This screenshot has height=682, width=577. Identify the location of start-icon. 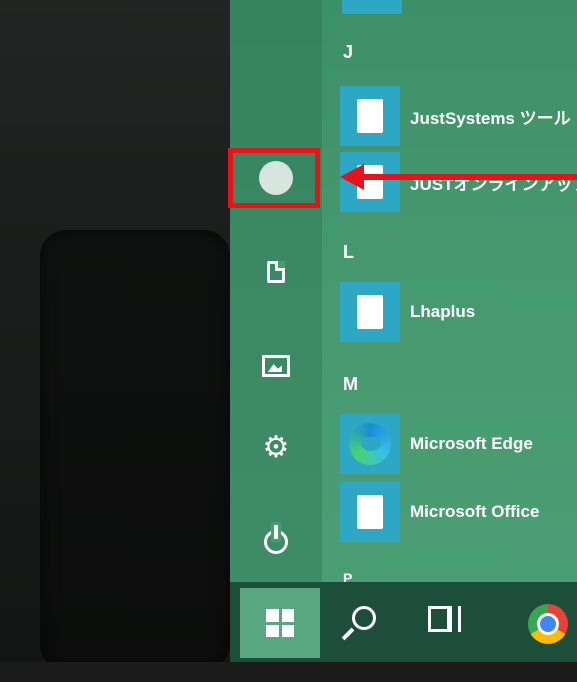
(280, 623).